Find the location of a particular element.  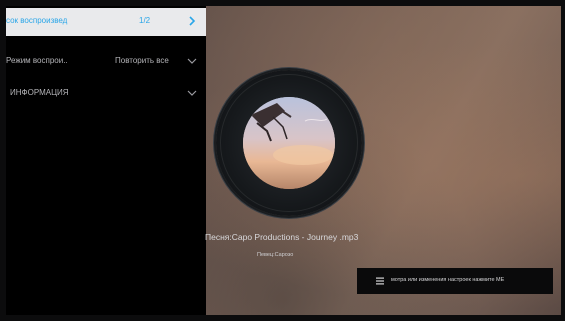

menu-hint-bar: мотра или изменения настроек нажмите МЕ is located at coordinates (455, 281).